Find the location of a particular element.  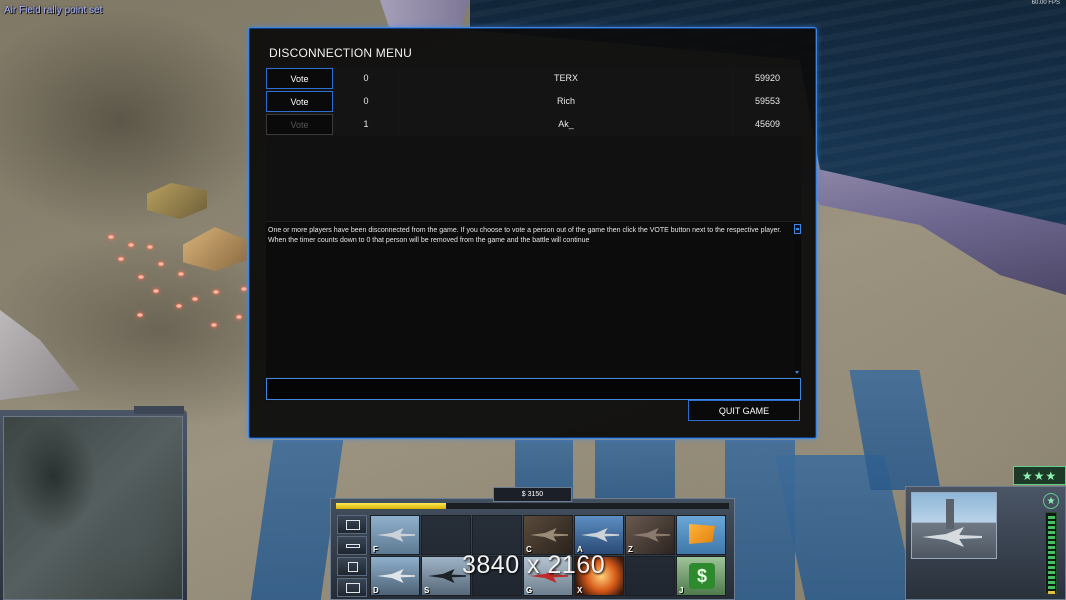

build-slot: F is located at coordinates (395, 535).